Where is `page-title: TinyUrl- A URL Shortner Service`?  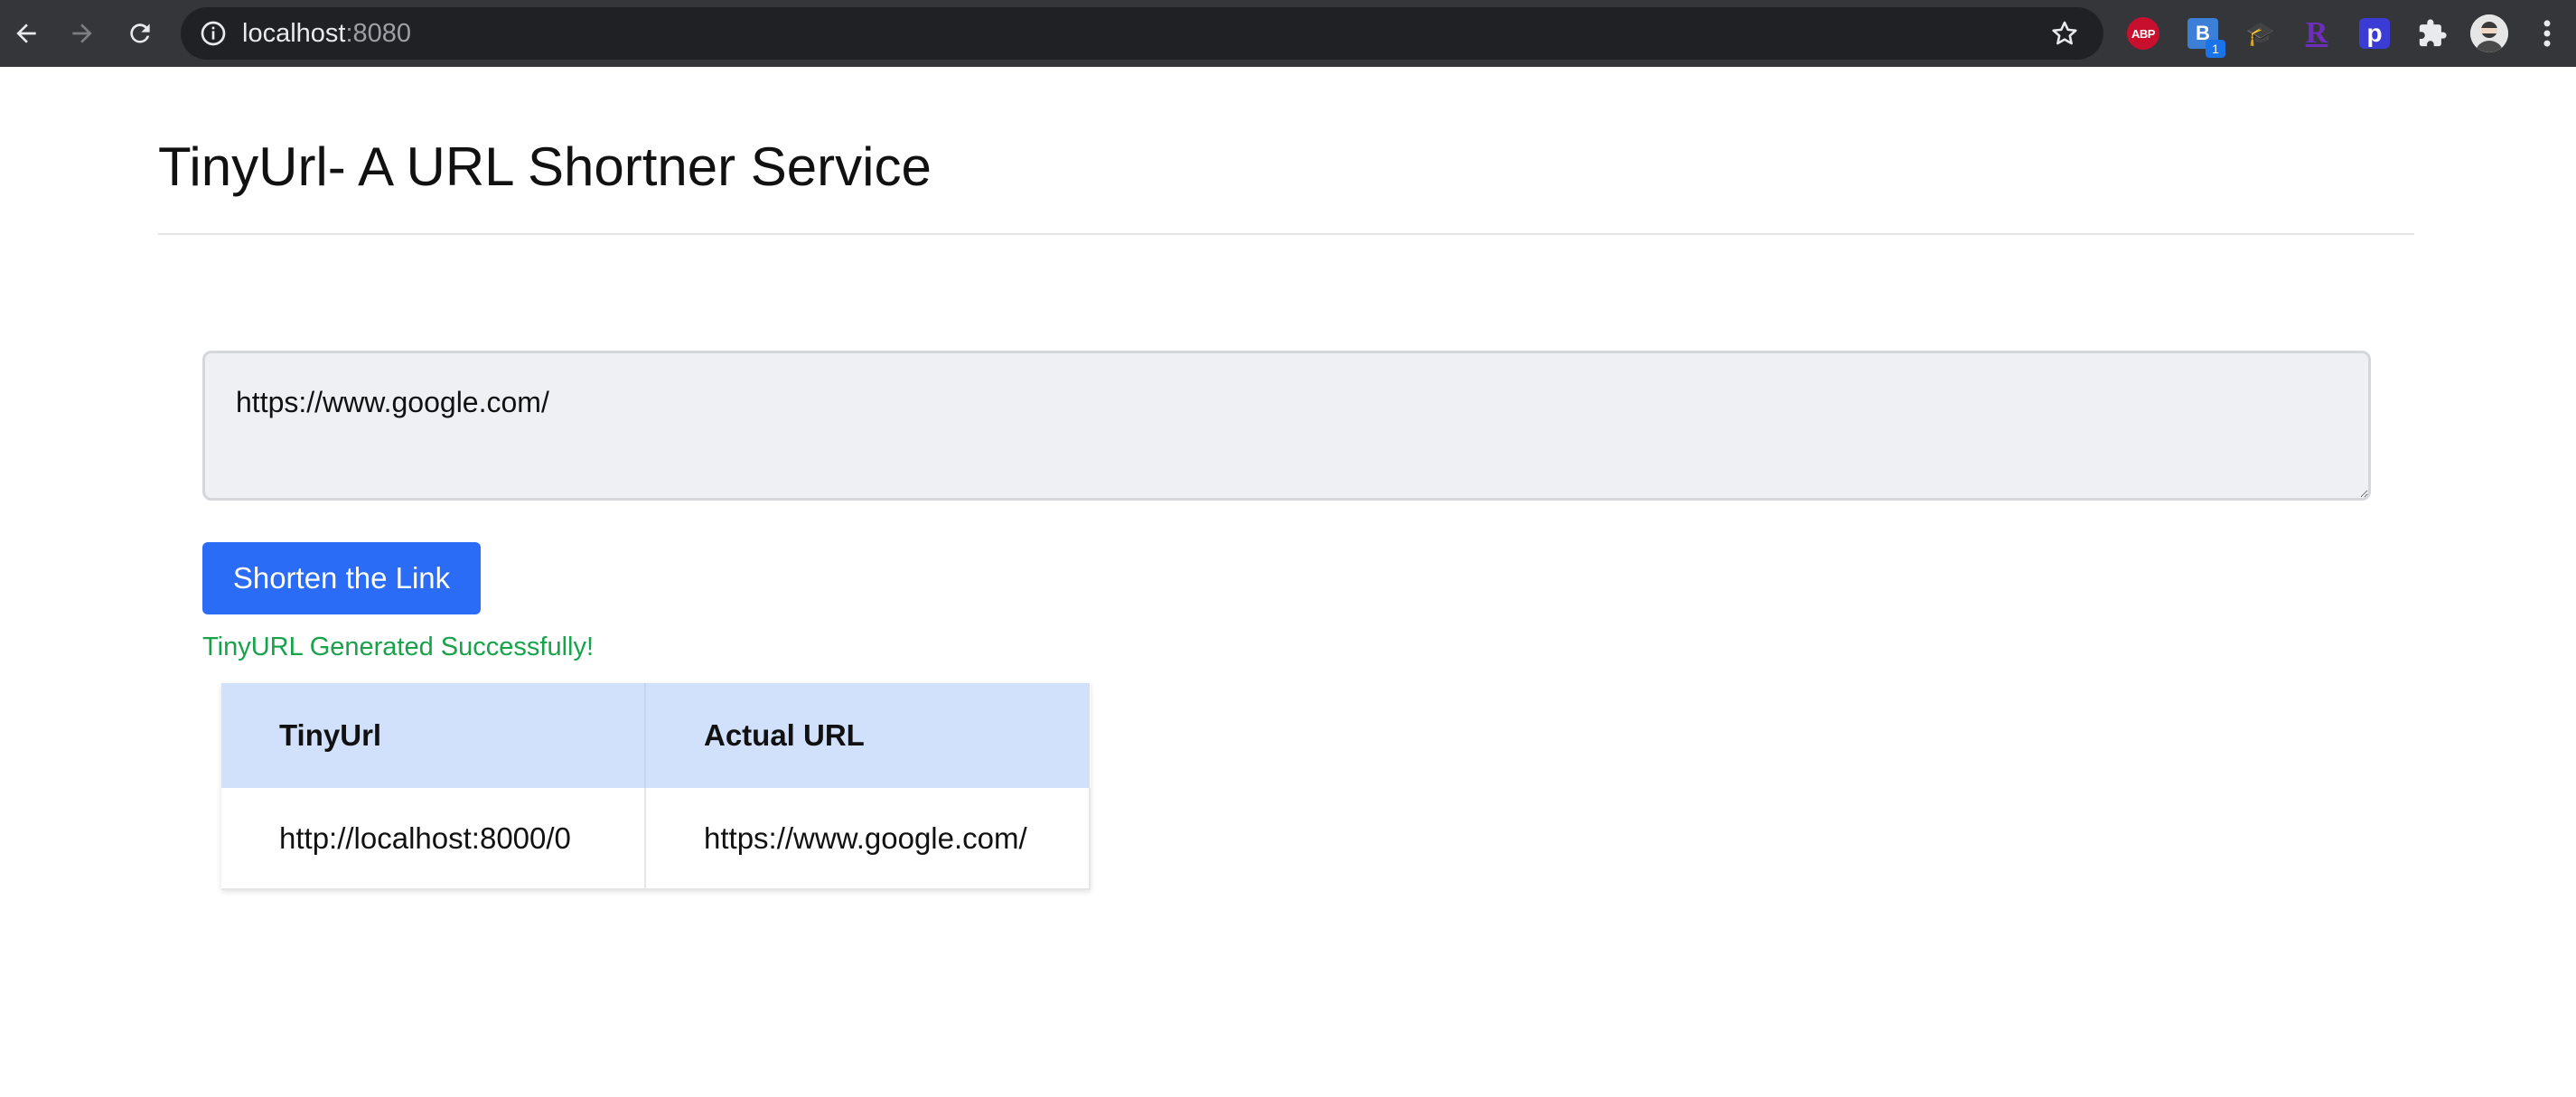
page-title: TinyUrl- A URL Shortner Service is located at coordinates (545, 166).